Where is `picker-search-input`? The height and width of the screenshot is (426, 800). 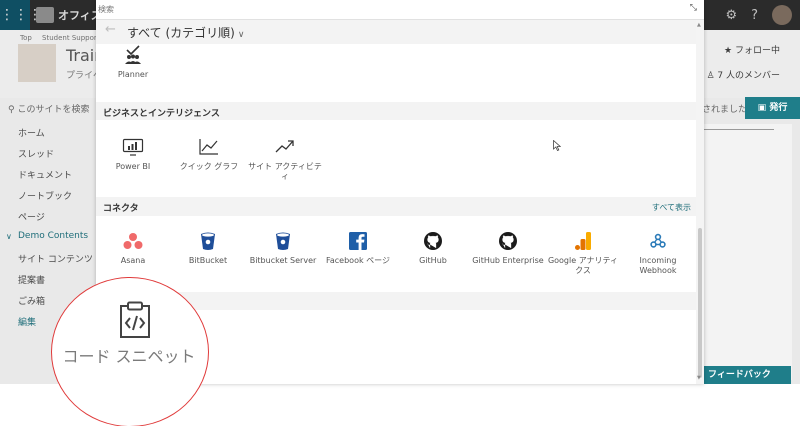 picker-search-input is located at coordinates (388, 9).